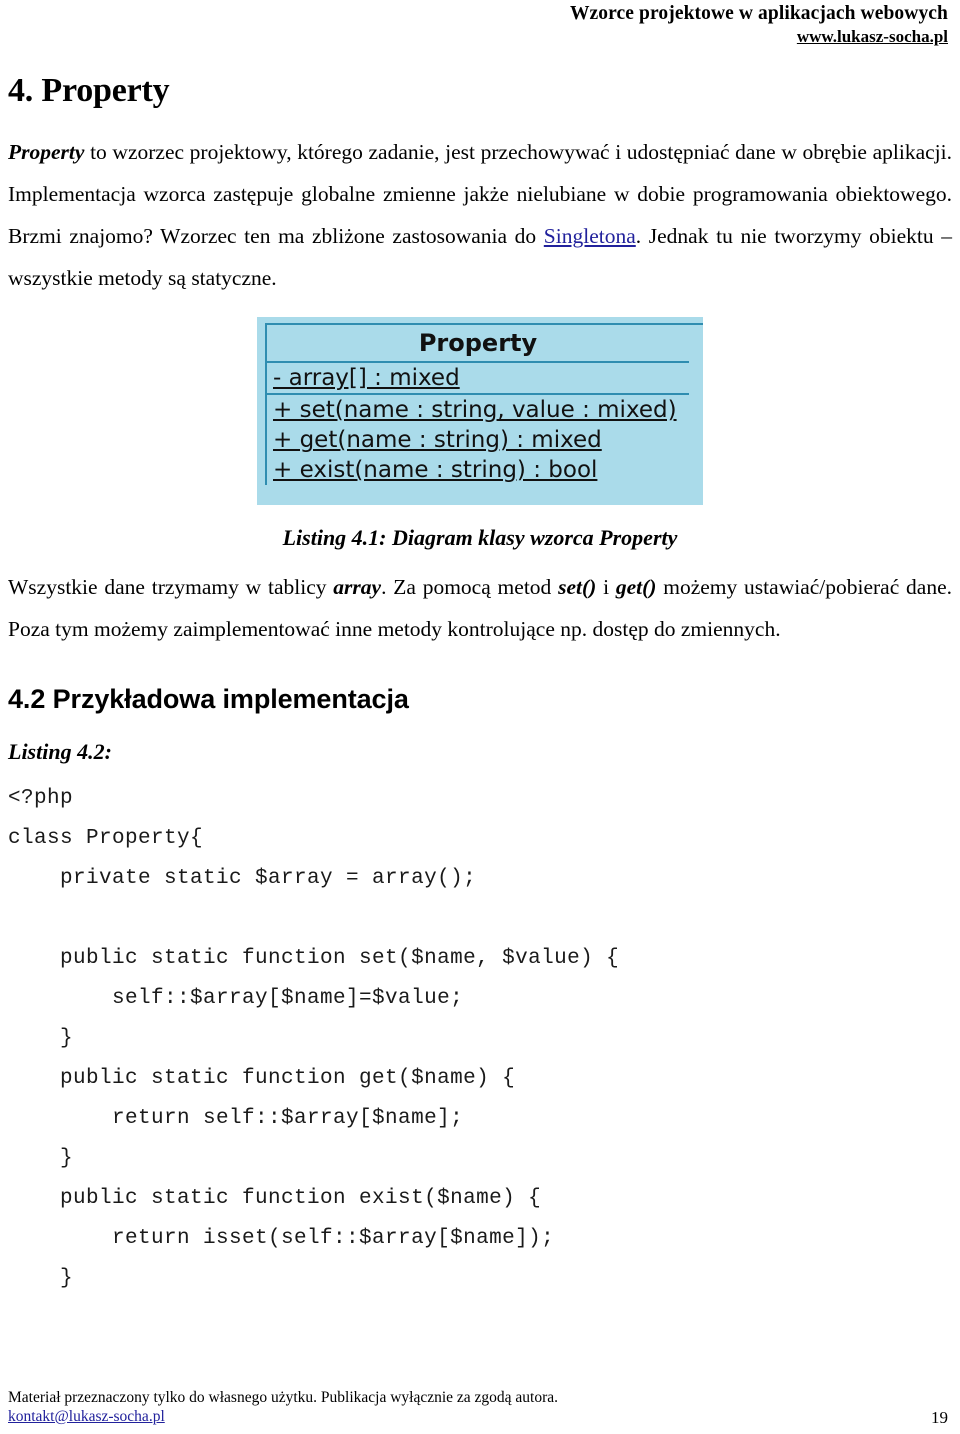  I want to click on term-array: array, so click(357, 586).